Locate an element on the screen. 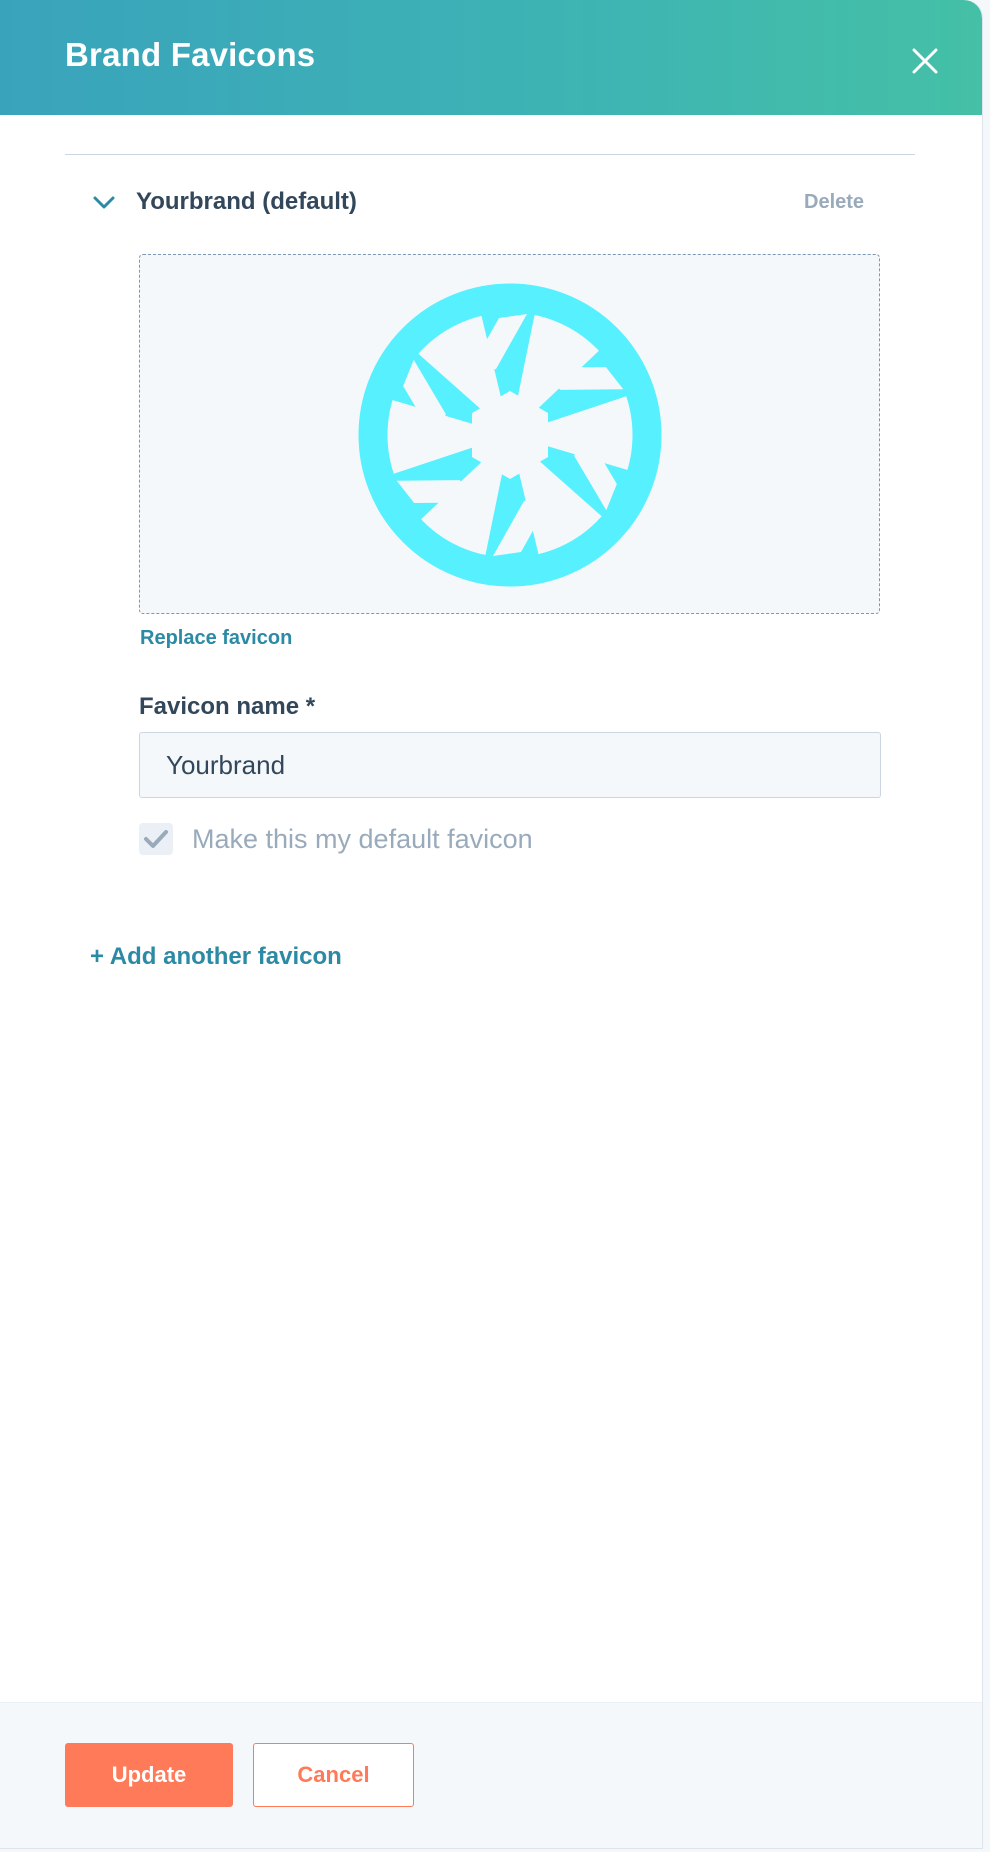 The image size is (990, 1852). camera-aperture-icon is located at coordinates (510, 435).